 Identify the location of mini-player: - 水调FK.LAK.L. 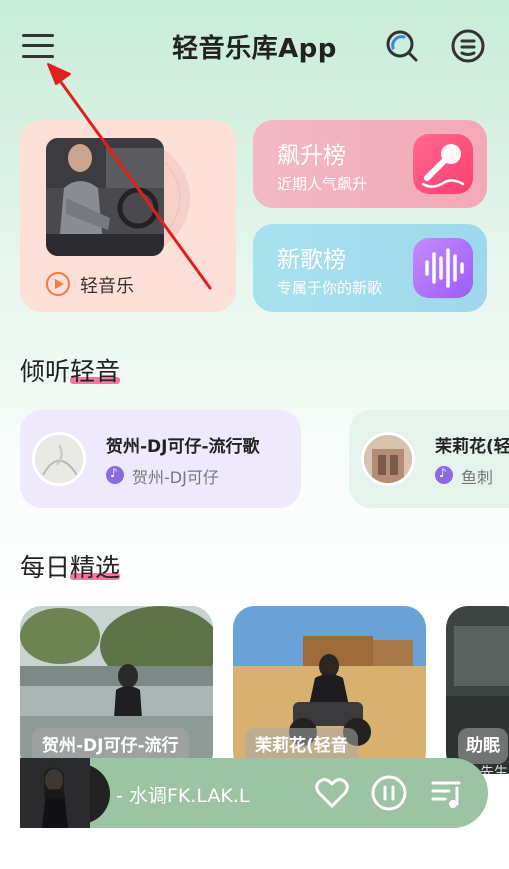
(254, 793).